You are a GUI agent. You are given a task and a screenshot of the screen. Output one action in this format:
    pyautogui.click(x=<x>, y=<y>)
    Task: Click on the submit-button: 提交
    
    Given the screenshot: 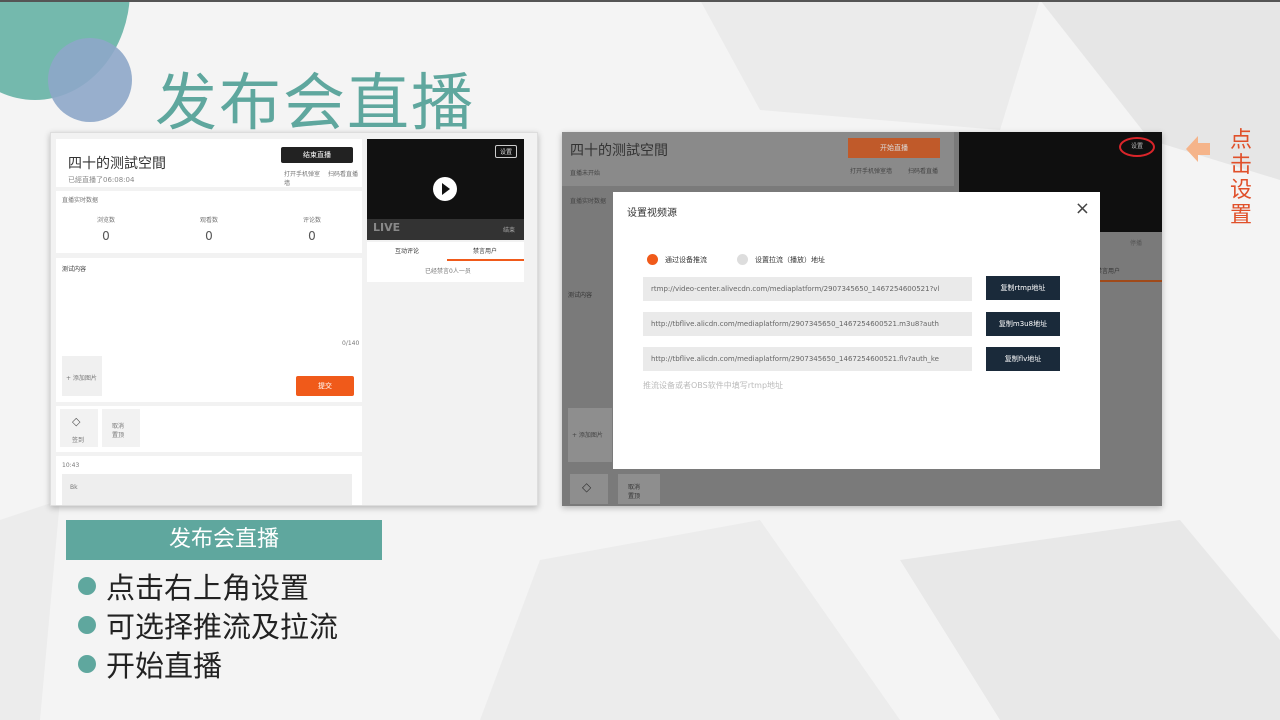 What is the action you would take?
    pyautogui.click(x=325, y=386)
    